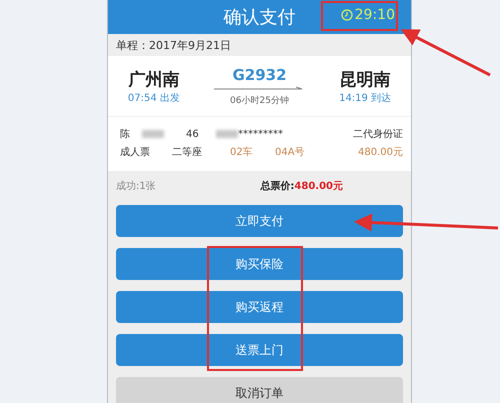  What do you see at coordinates (135, 152) in the screenshot?
I see `ticket-type: 成人票` at bounding box center [135, 152].